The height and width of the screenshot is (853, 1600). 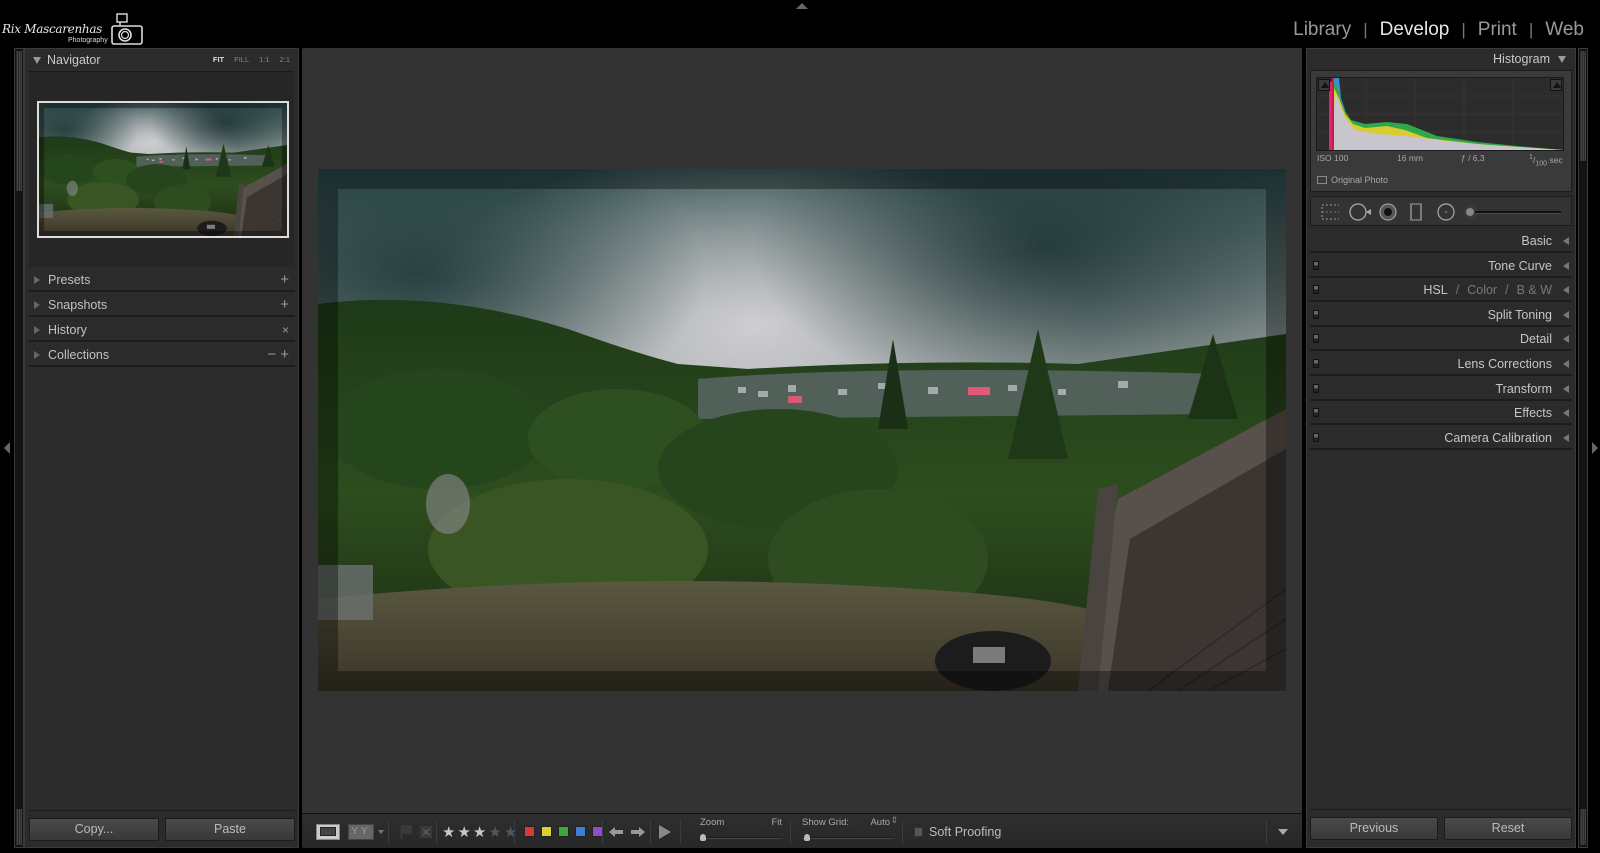 I want to click on collections-section: Collections − +, so click(x=162, y=355).